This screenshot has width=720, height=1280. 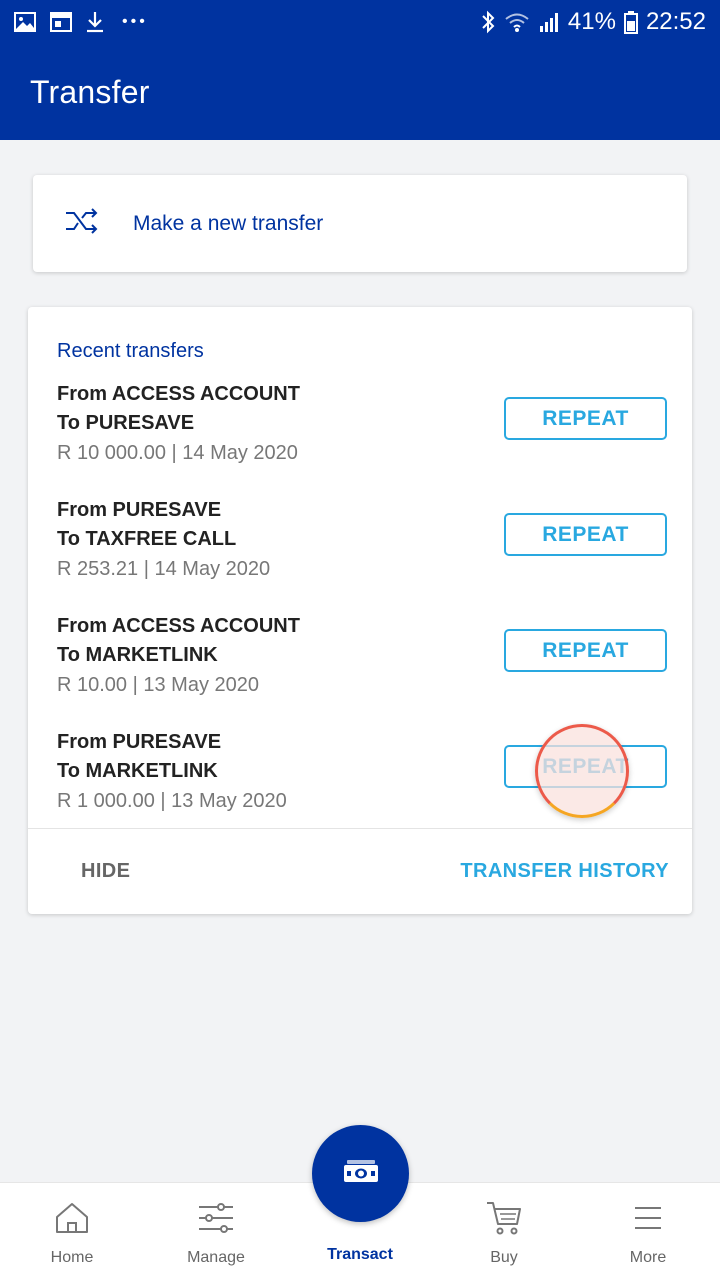 I want to click on app-bar: Transfer, so click(x=360, y=92).